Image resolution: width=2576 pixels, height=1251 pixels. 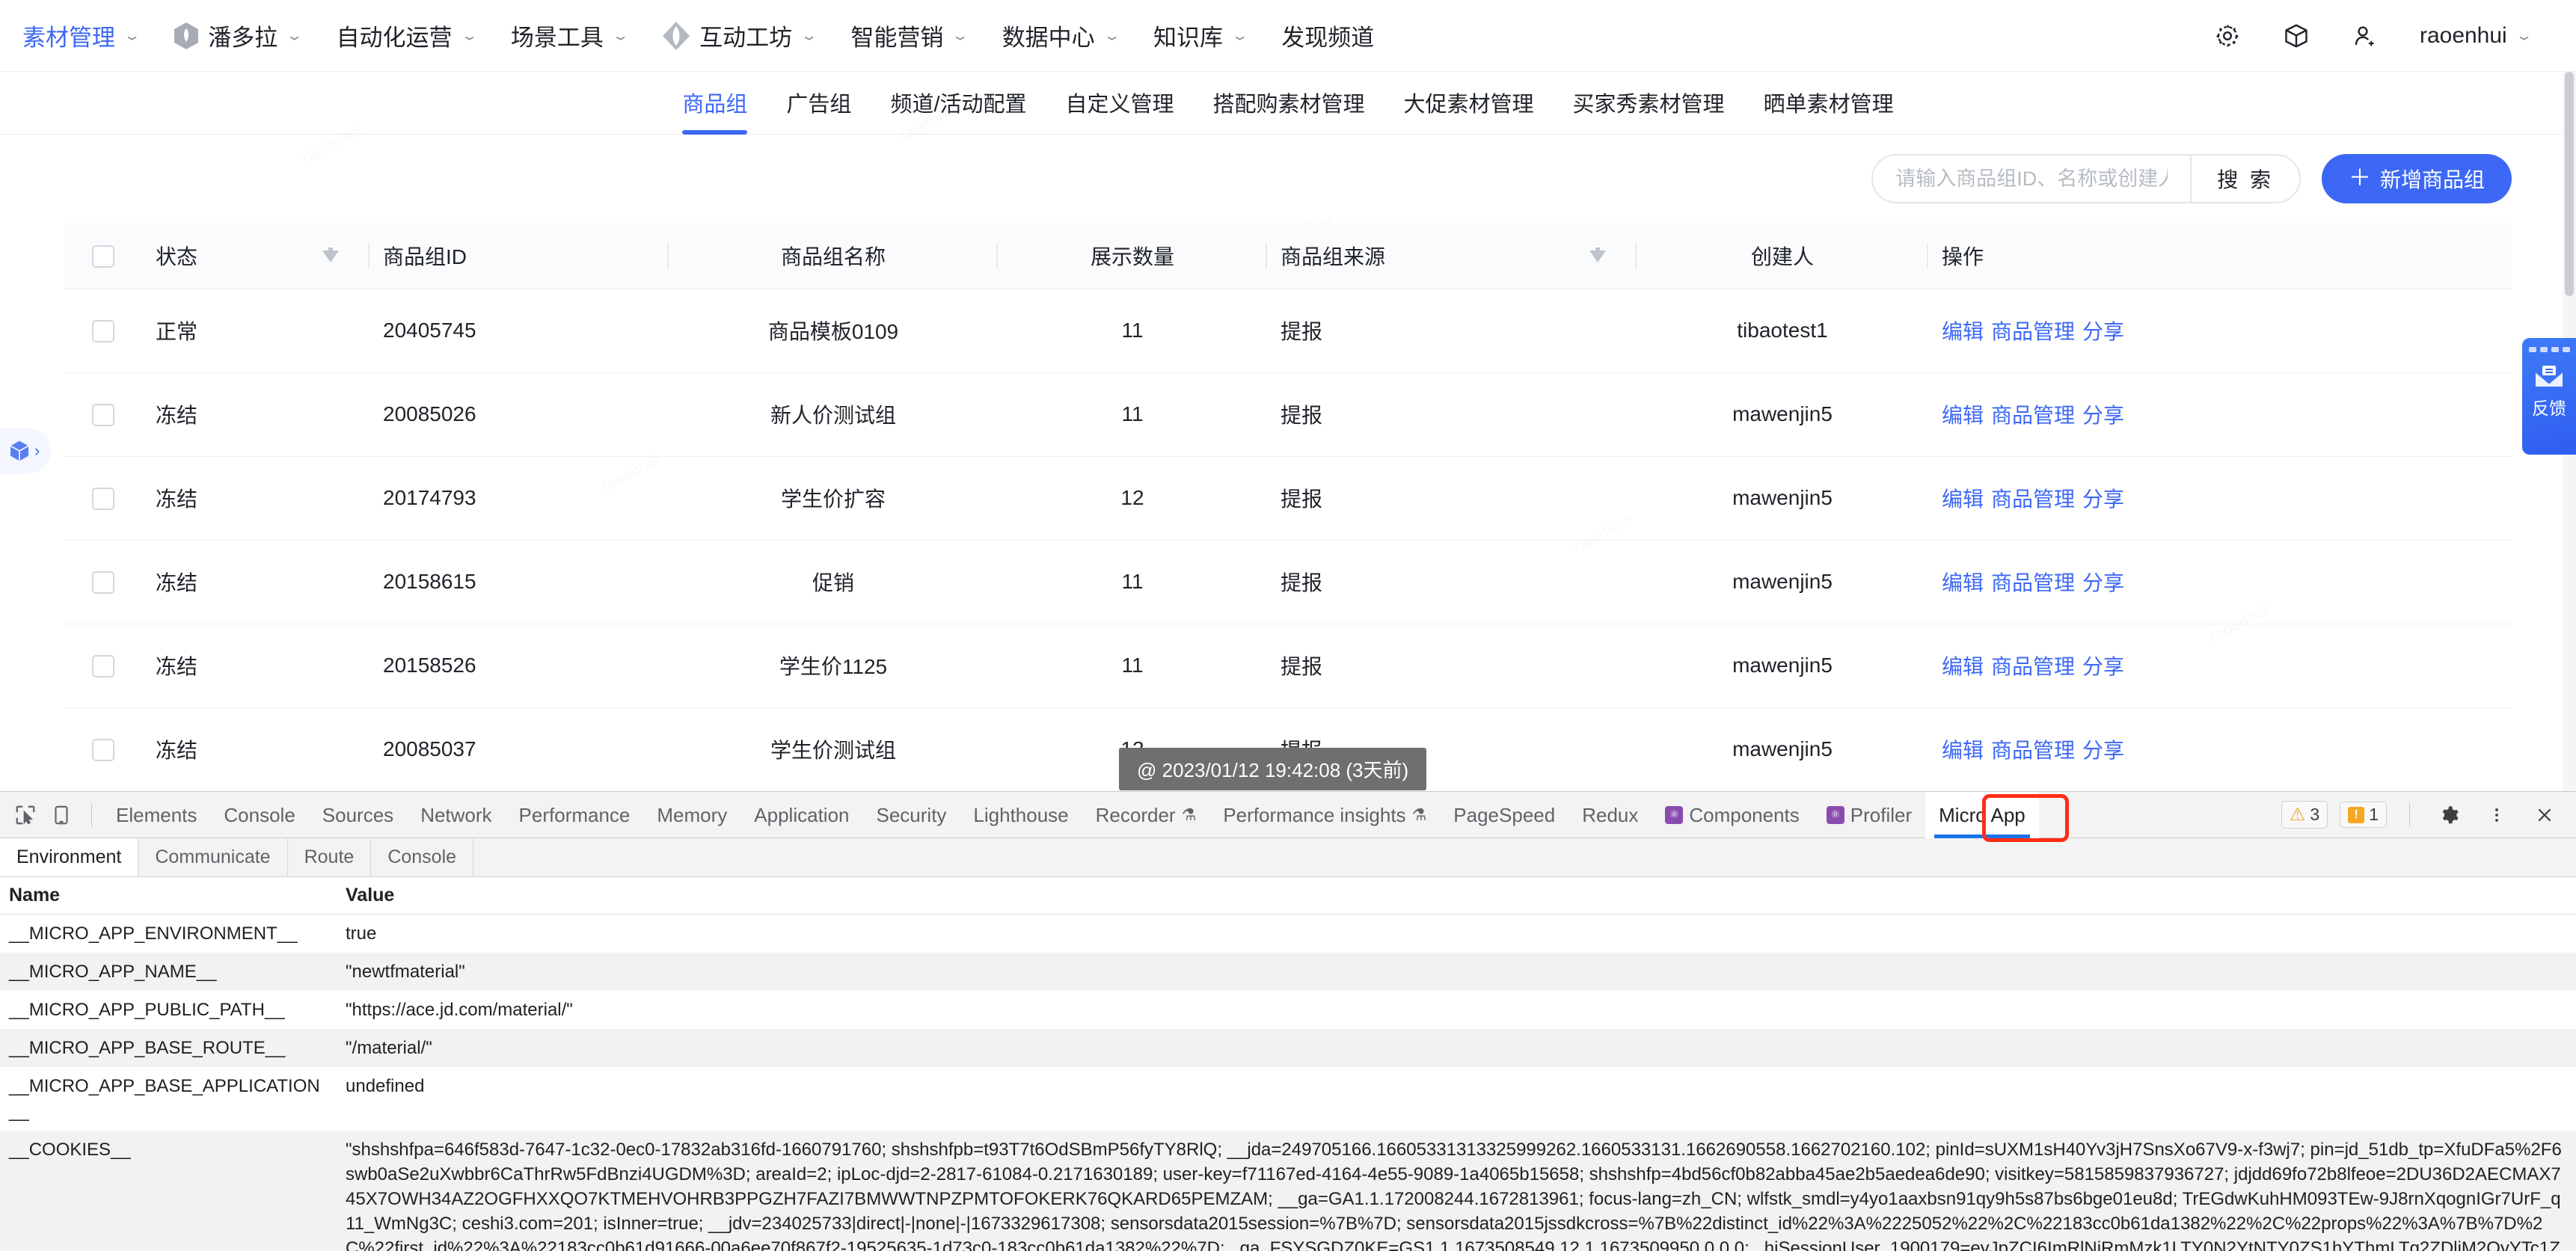 I want to click on tab-bundle-purchase-material: 搭配购素材管理, so click(x=1289, y=103).